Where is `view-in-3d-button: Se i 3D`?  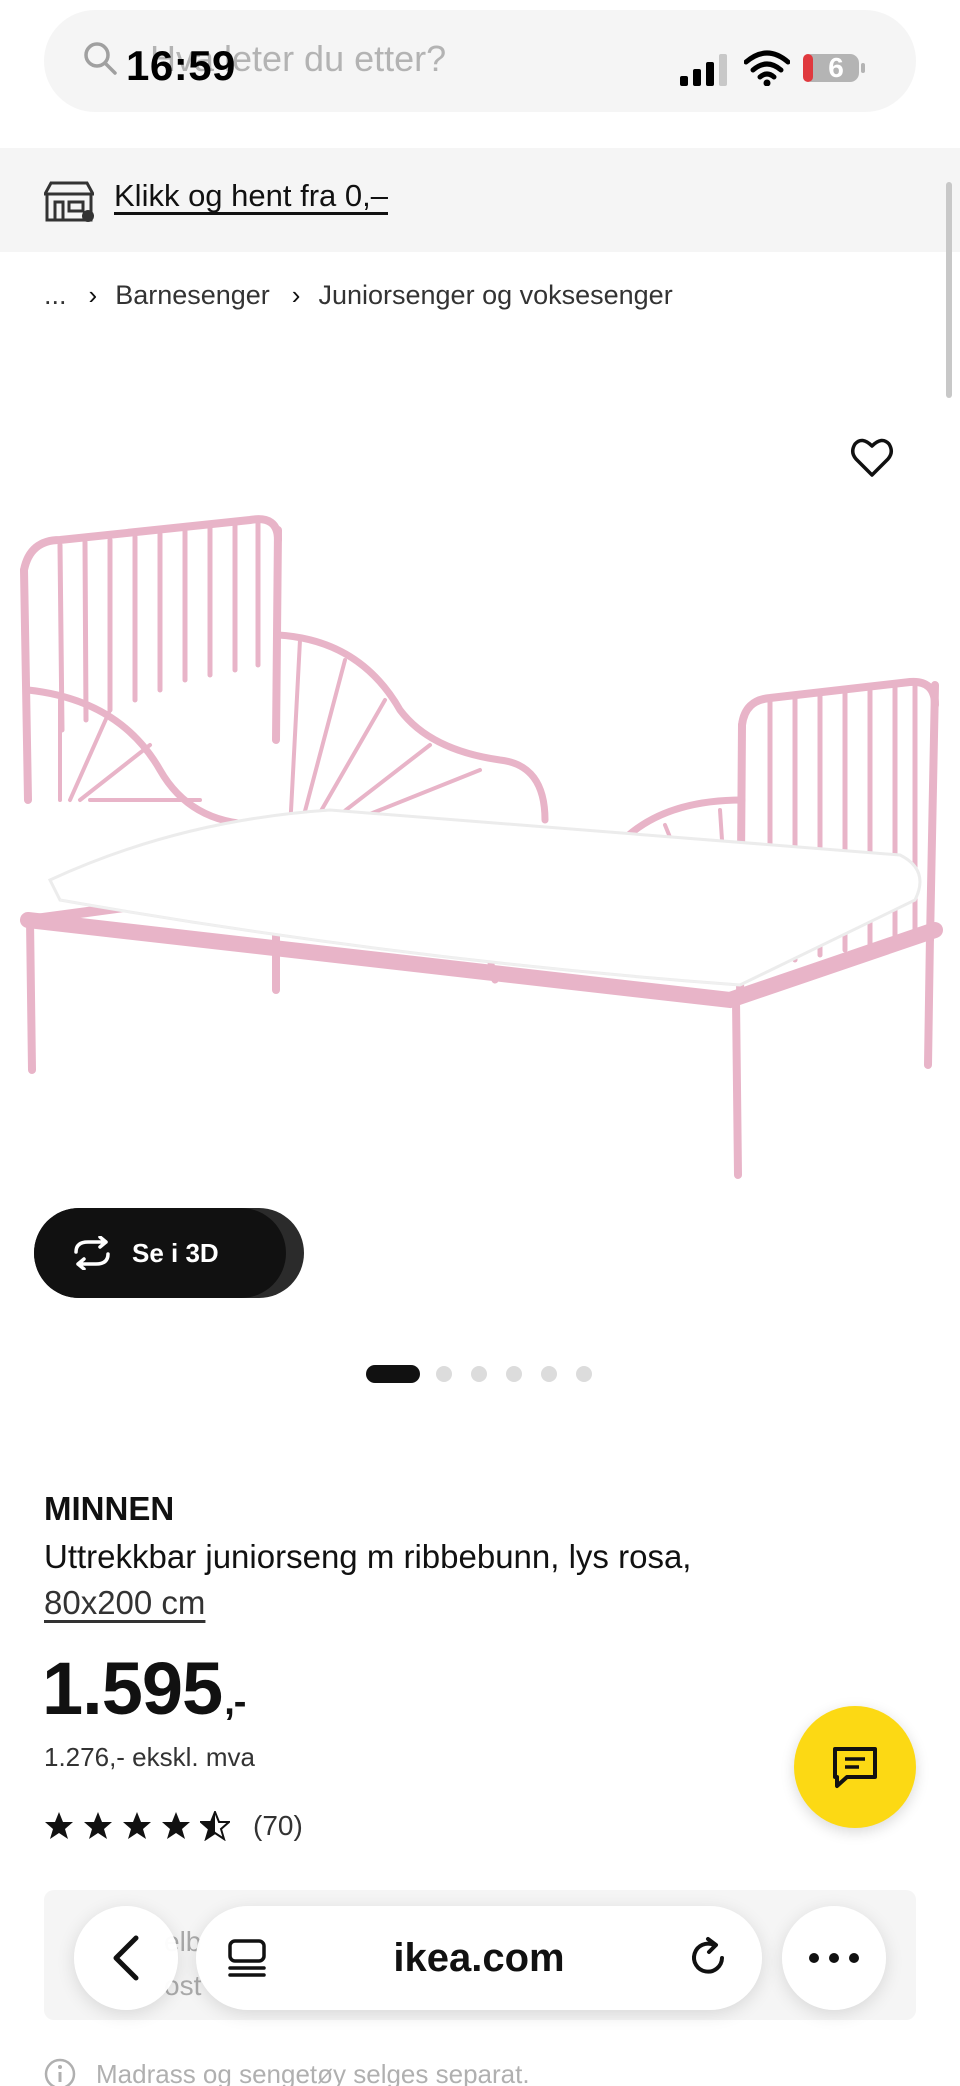
view-in-3d-button: Se i 3D is located at coordinates (169, 1253).